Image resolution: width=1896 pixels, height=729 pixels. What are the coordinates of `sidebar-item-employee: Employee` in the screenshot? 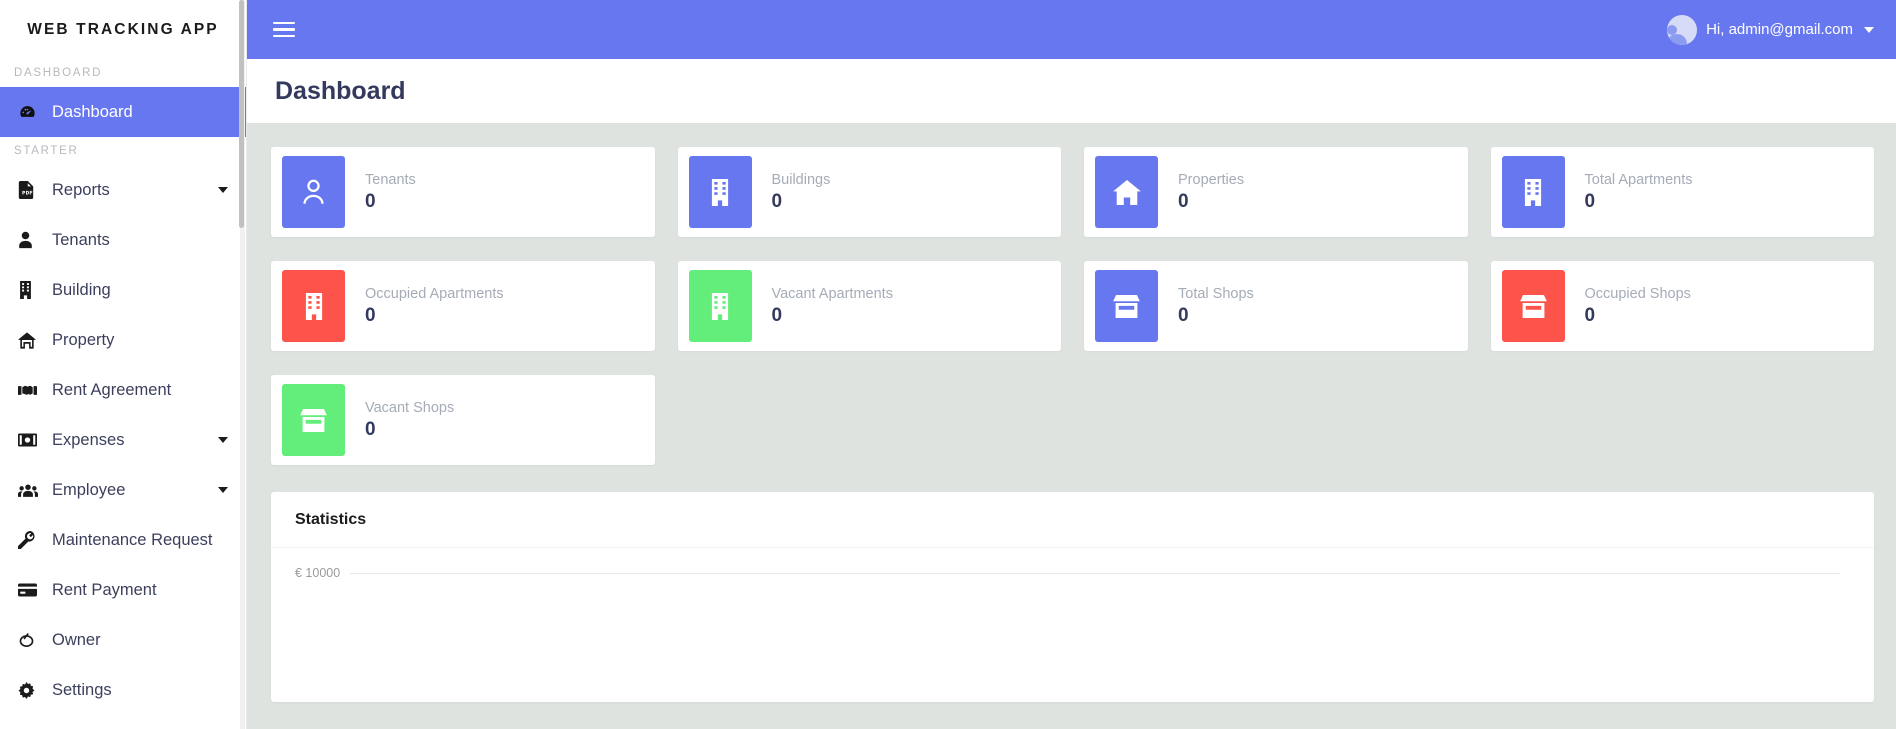 It's located at (123, 490).